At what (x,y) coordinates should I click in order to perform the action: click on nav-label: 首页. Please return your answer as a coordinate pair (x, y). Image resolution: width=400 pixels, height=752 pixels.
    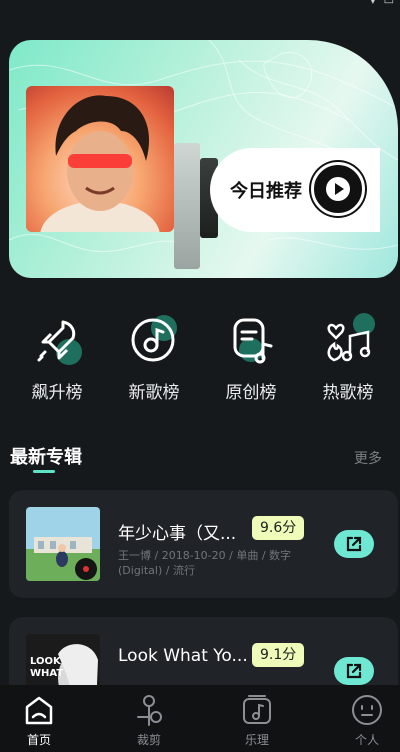
    Looking at the image, I should click on (38, 740).